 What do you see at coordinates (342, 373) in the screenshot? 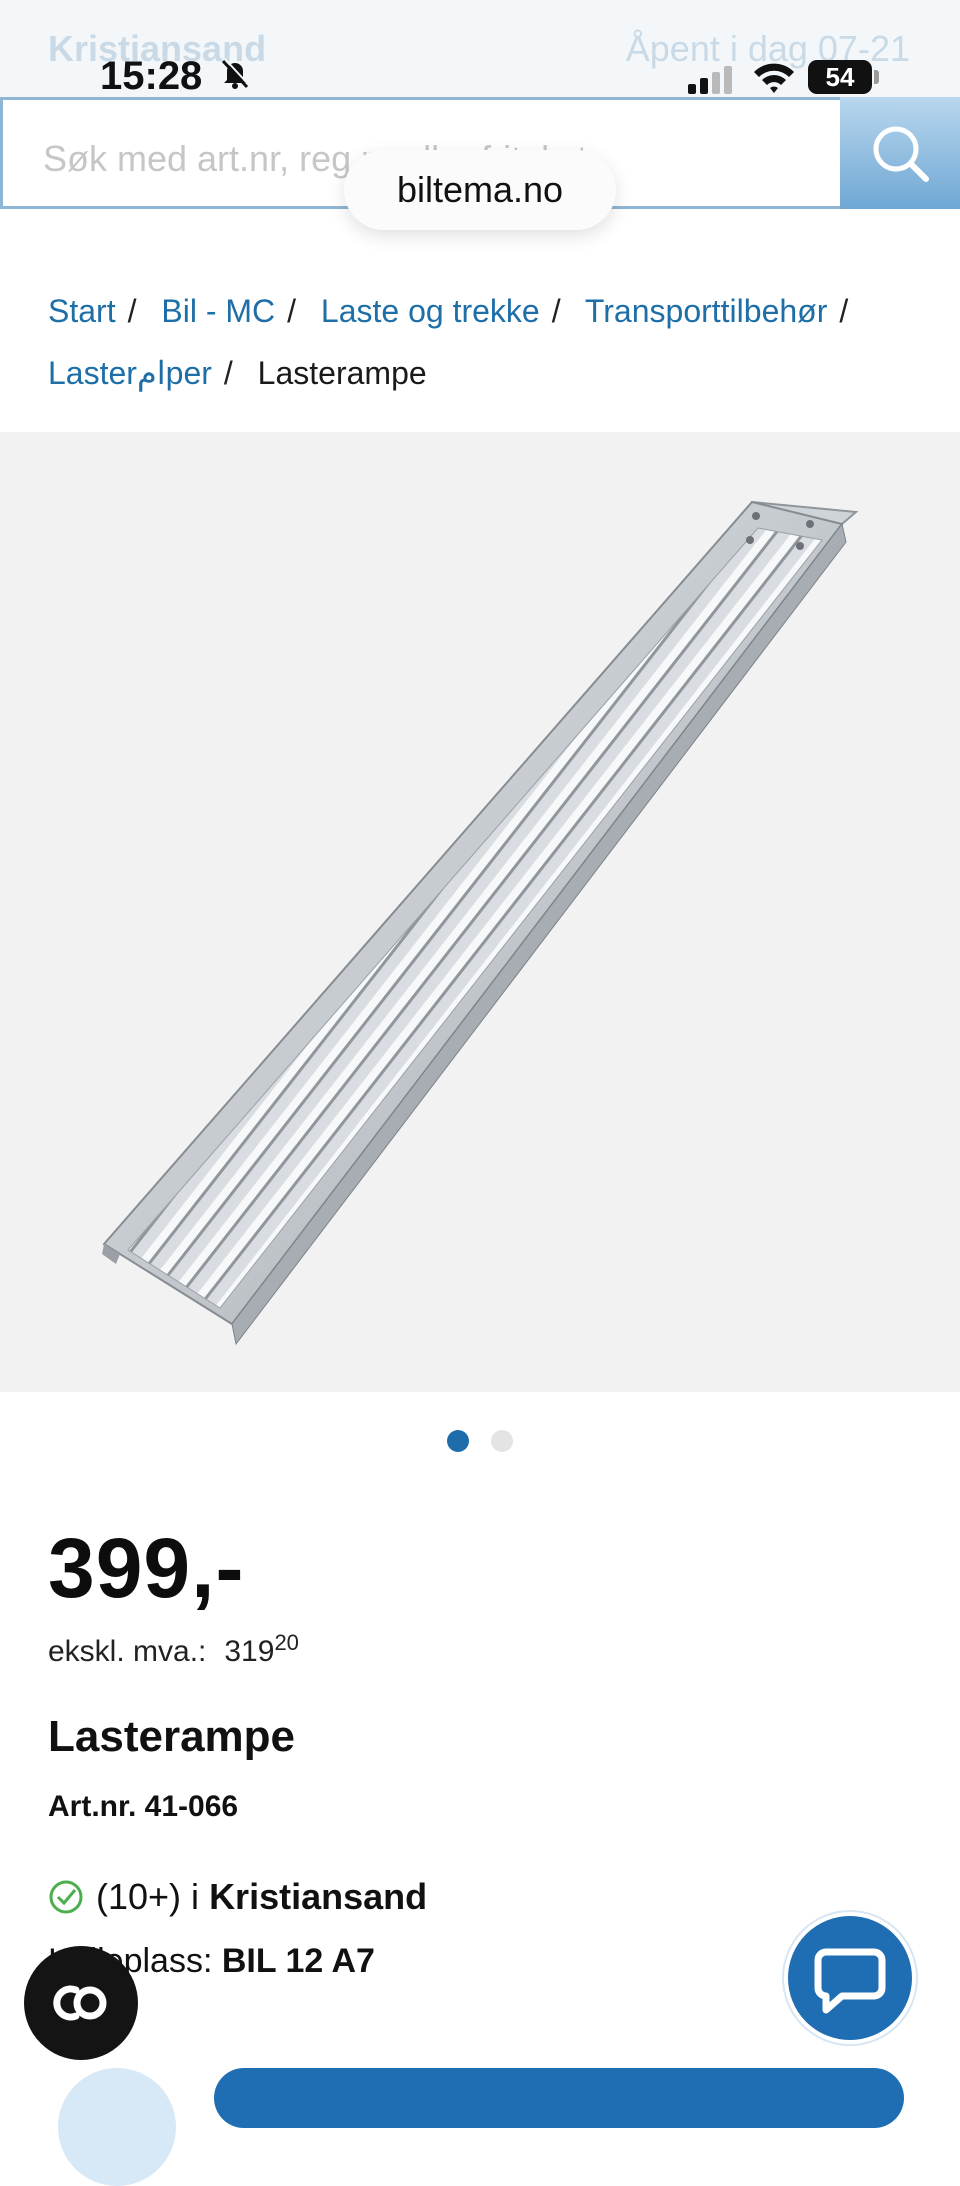
I see `breadcrumb-current: Lasterampe` at bounding box center [342, 373].